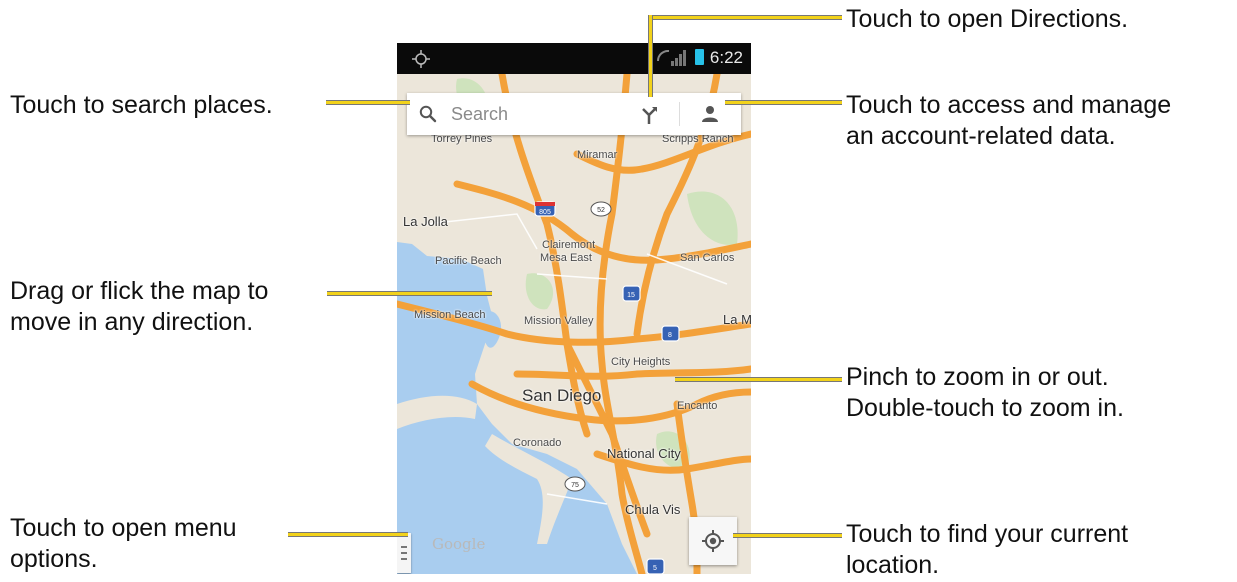  I want to click on highway-shield-805: 805, so click(545, 209).